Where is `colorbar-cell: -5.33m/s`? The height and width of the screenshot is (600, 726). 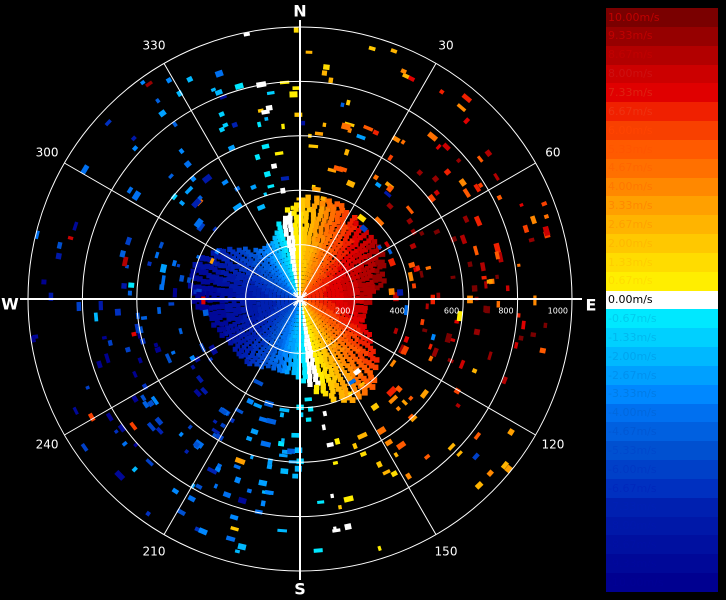 colorbar-cell: -5.33m/s is located at coordinates (662, 451).